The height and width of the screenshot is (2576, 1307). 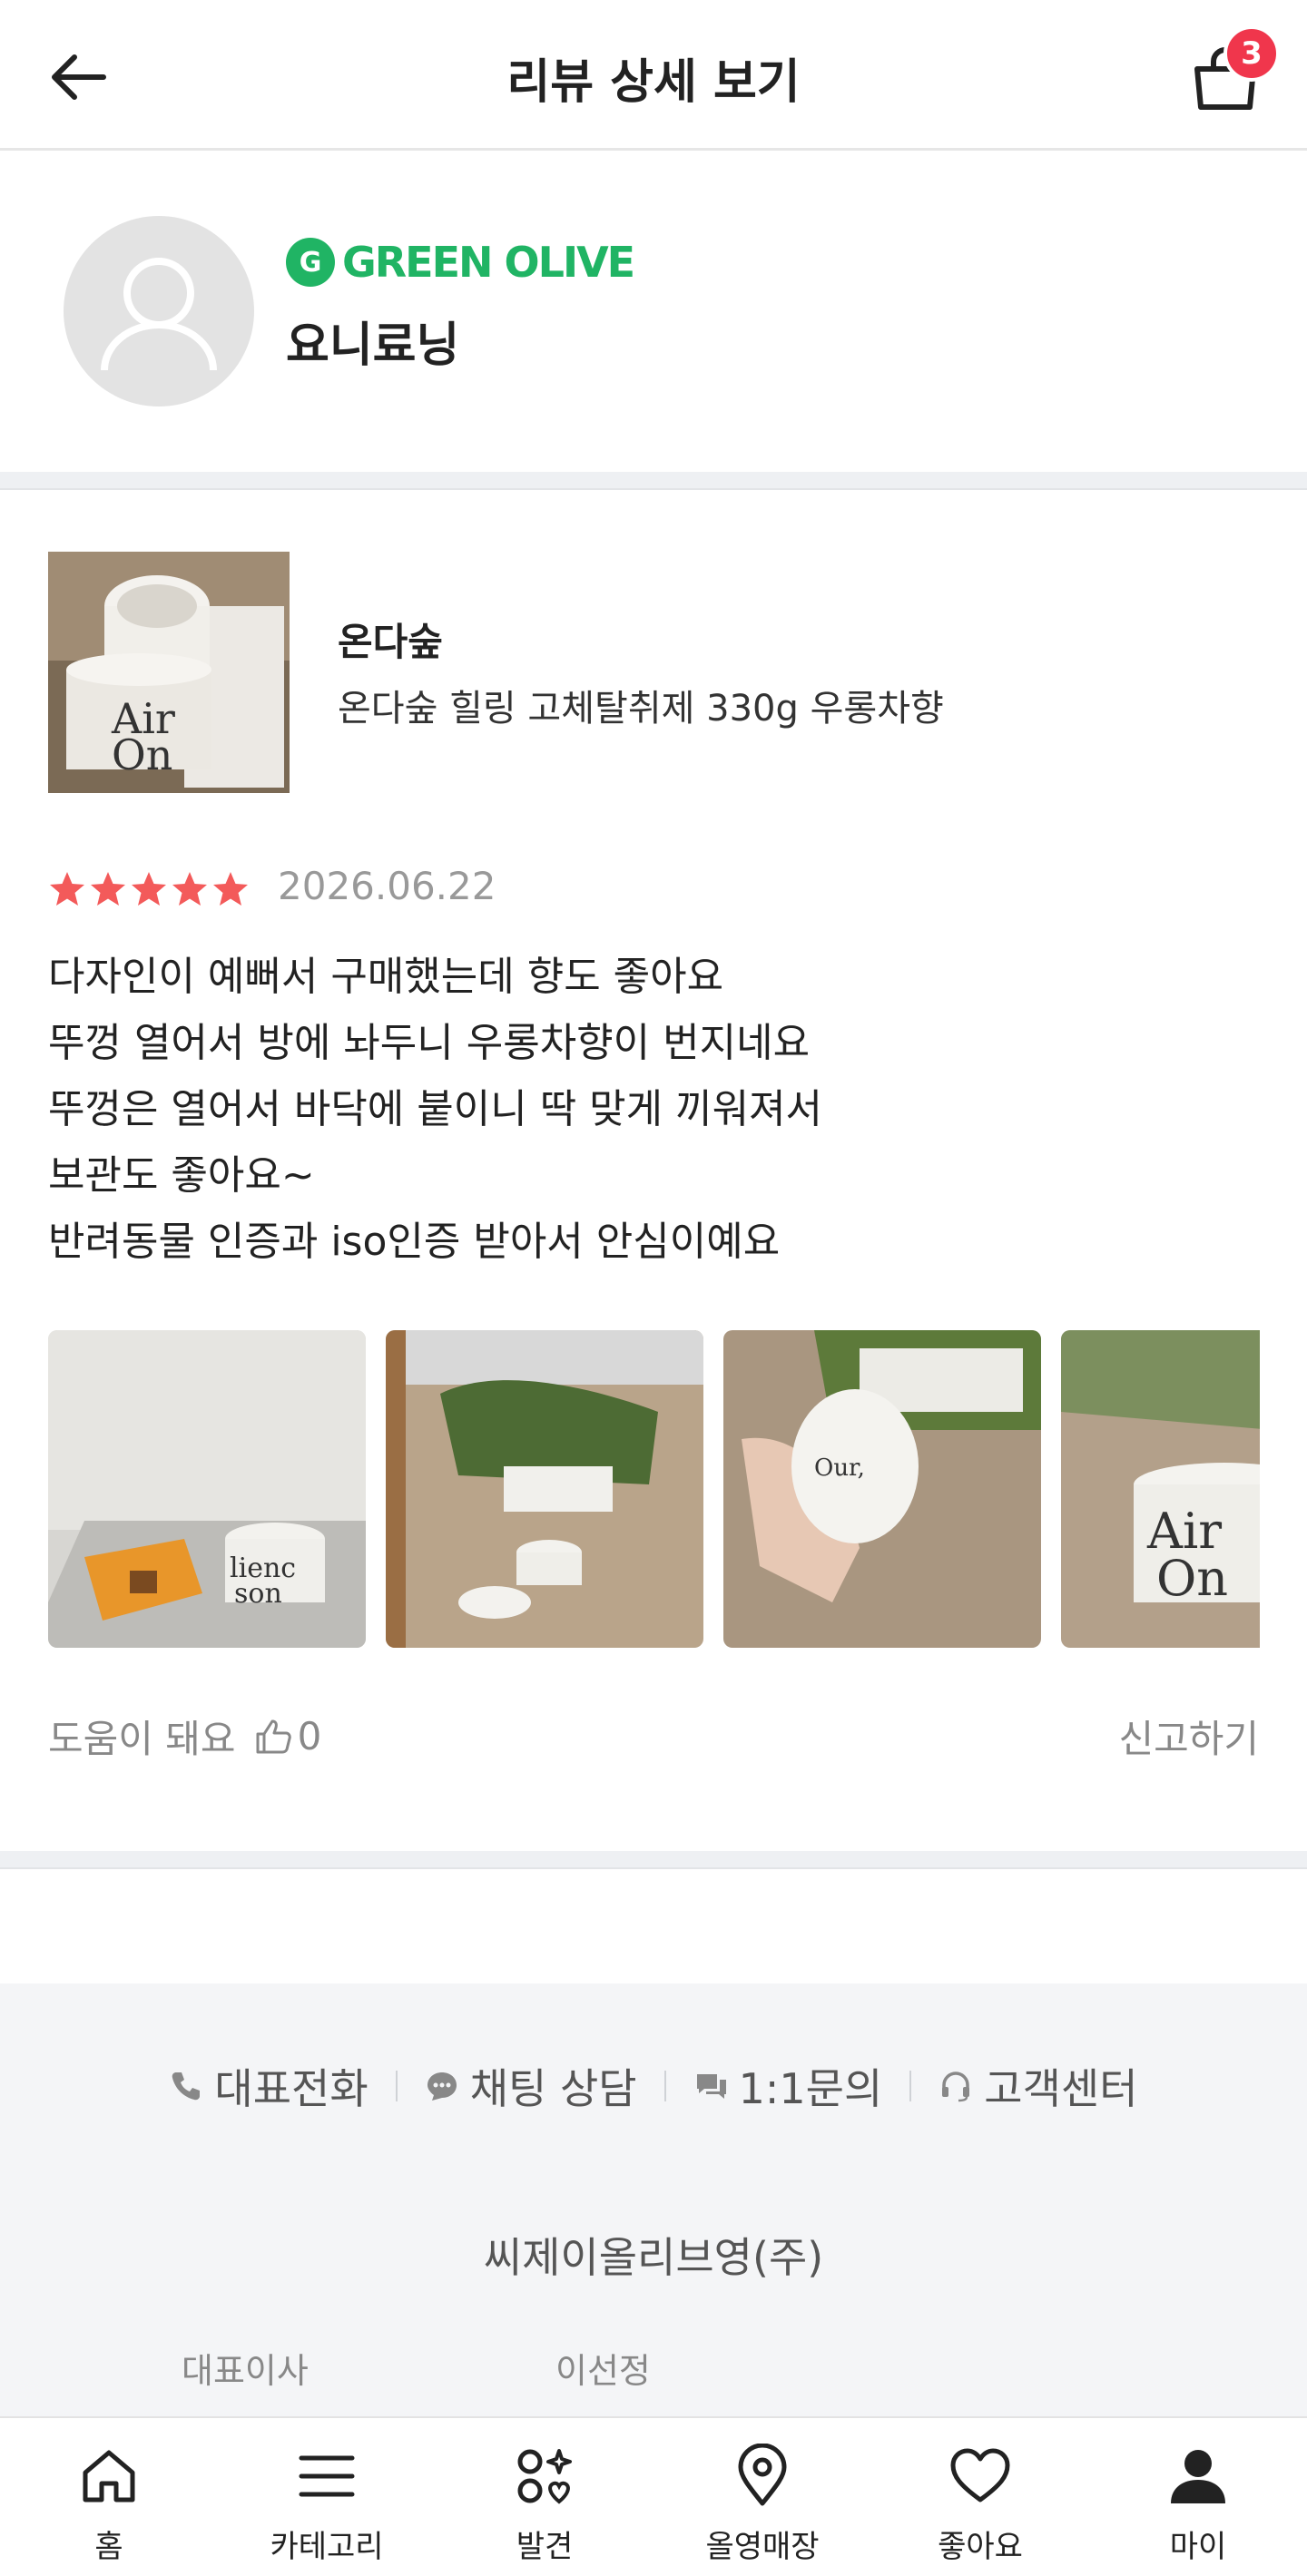 What do you see at coordinates (390, 639) in the screenshot?
I see `product-brand: 온다숲` at bounding box center [390, 639].